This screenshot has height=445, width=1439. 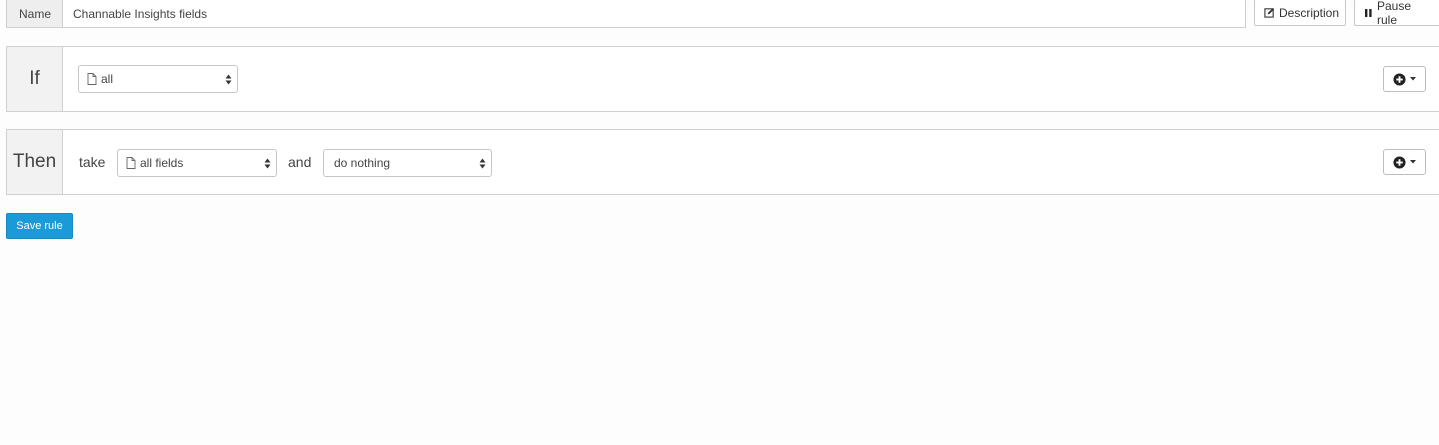 What do you see at coordinates (35, 79) in the screenshot?
I see `if-label: If` at bounding box center [35, 79].